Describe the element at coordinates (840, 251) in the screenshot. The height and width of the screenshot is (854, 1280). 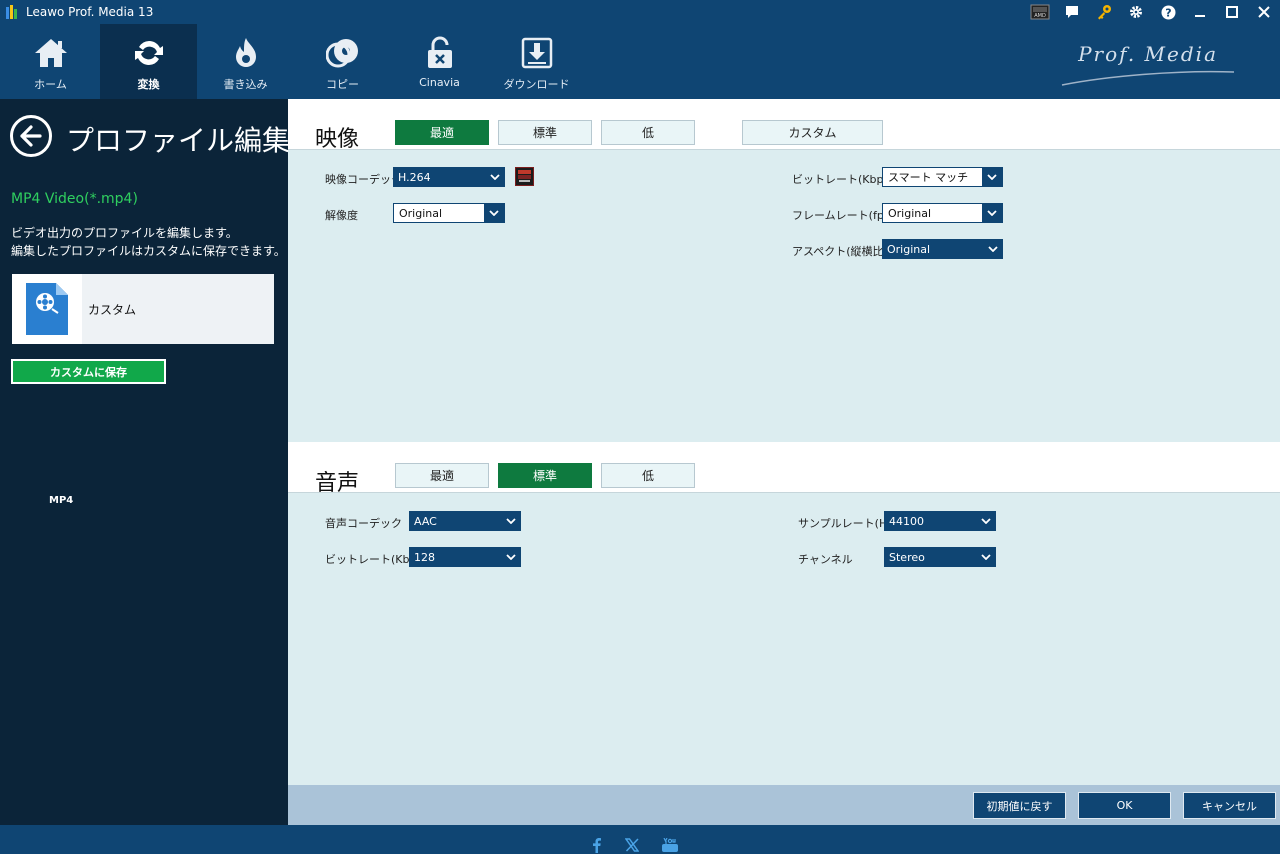
I see `aspect-label: アスペクト(縦横比)` at that location.